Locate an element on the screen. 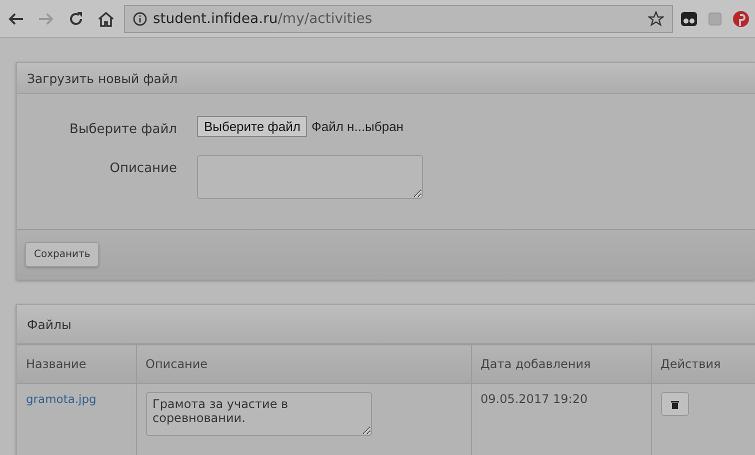  field-label: Выберите файл is located at coordinates (122, 129).